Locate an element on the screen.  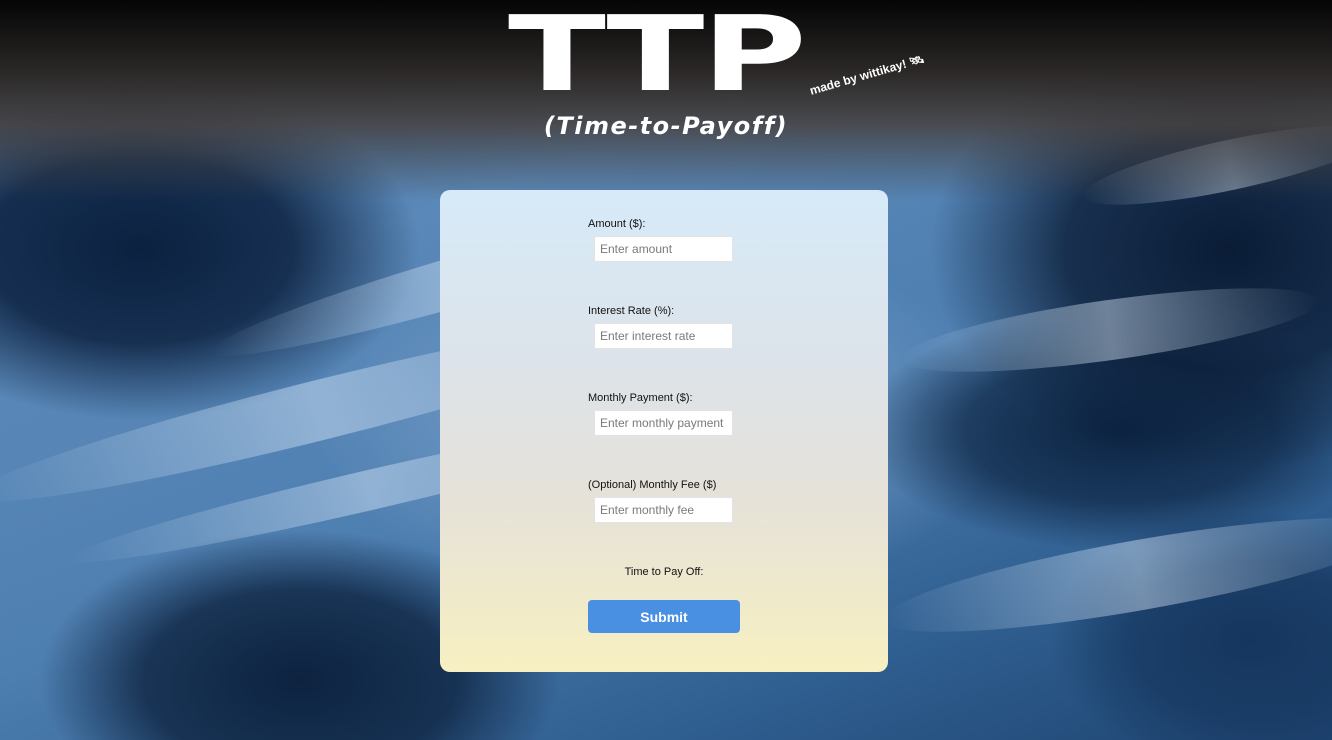
amount-input is located at coordinates (663, 249).